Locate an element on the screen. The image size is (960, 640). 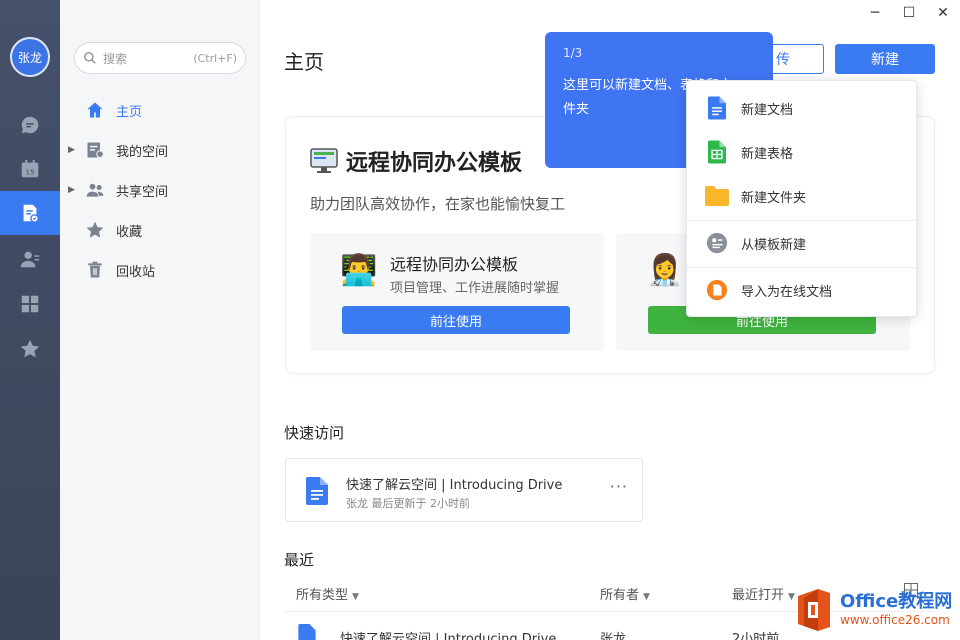
app-rail: 张龙 15 is located at coordinates (30, 320).